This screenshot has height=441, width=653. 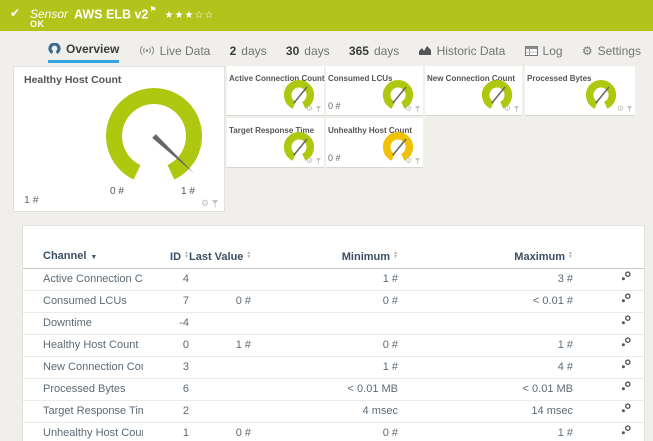 I want to click on priority-stars: ★★★☆☆, so click(x=190, y=15).